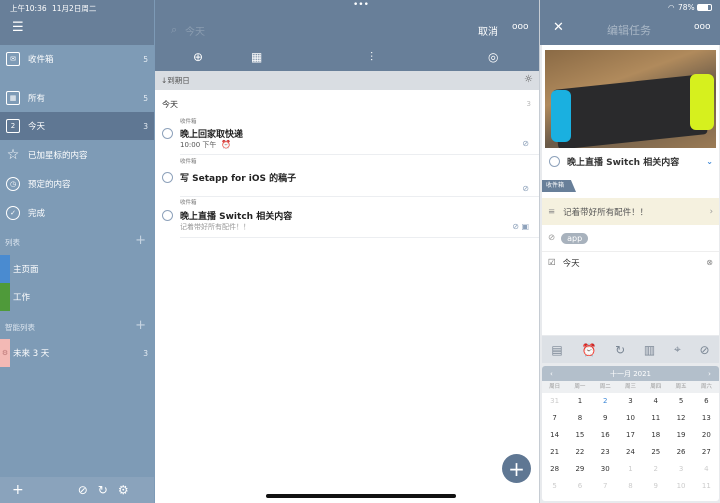 The width and height of the screenshot is (720, 503). I want to click on next-month-icon: ›, so click(709, 374).